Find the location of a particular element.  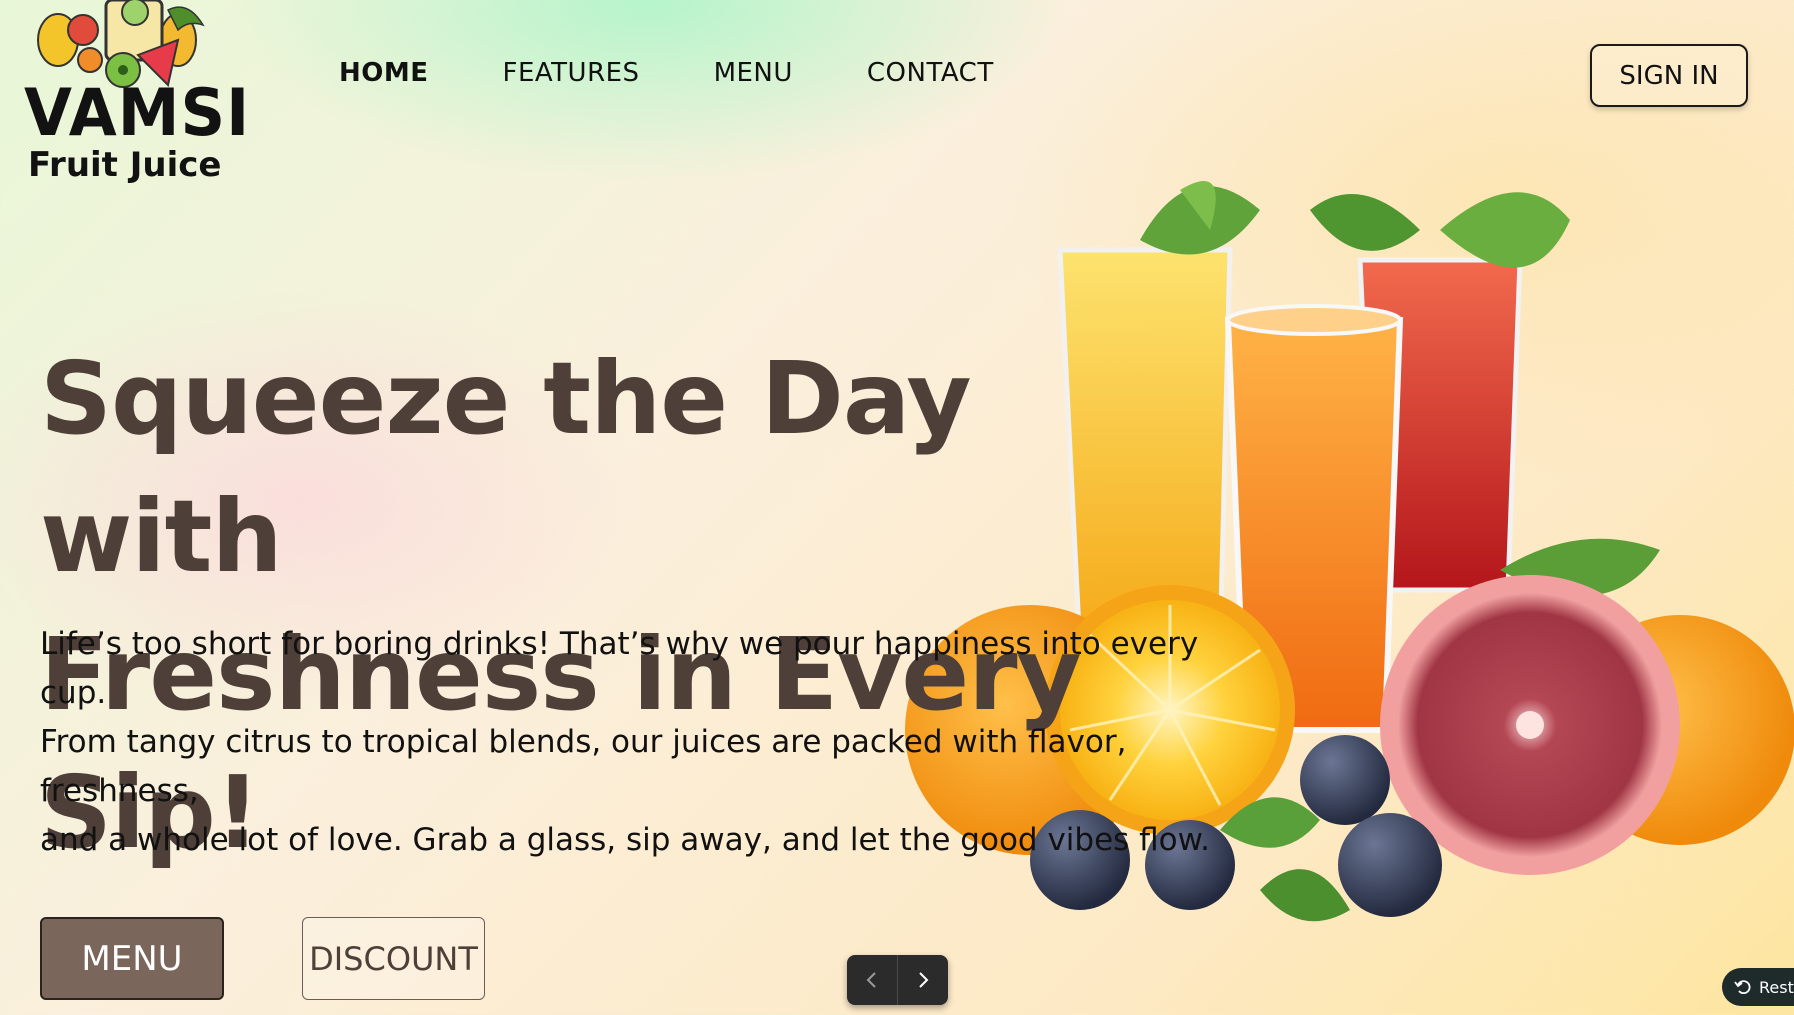

next-slide-button is located at coordinates (923, 980).